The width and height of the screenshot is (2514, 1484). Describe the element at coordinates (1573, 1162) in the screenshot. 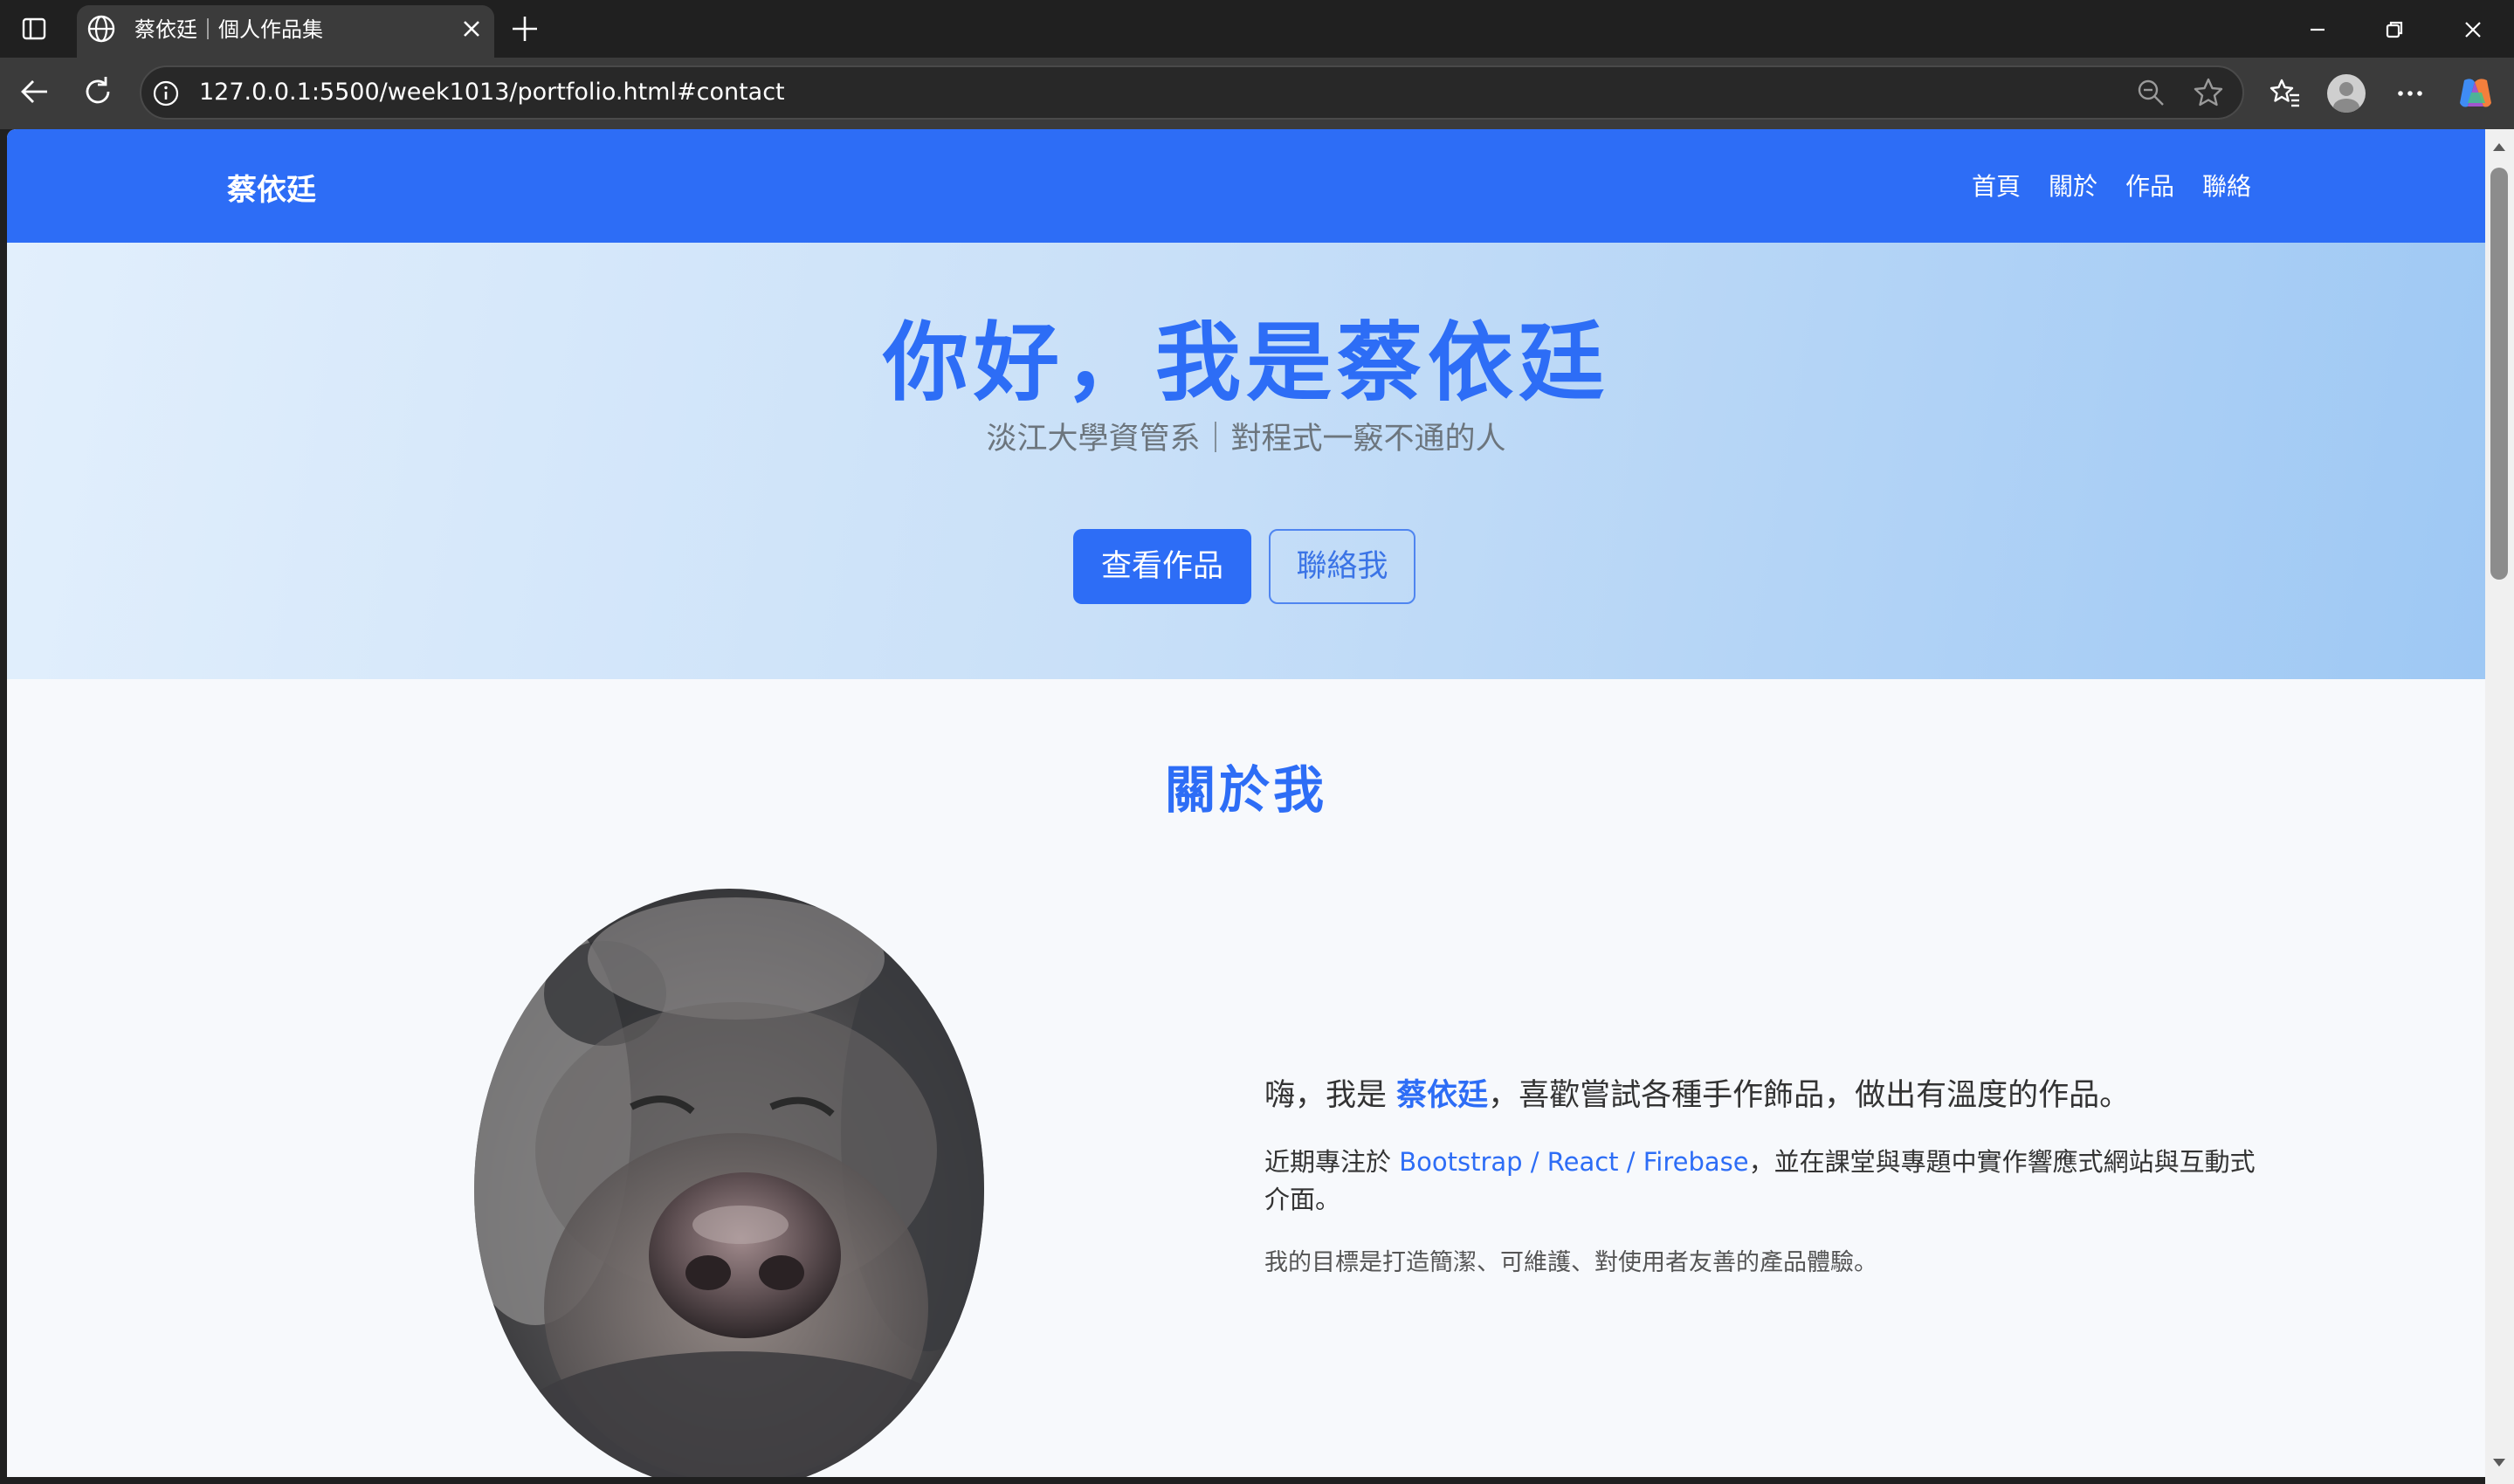

I see `tech-stack-link: Bootstrap / React / Firebase` at that location.